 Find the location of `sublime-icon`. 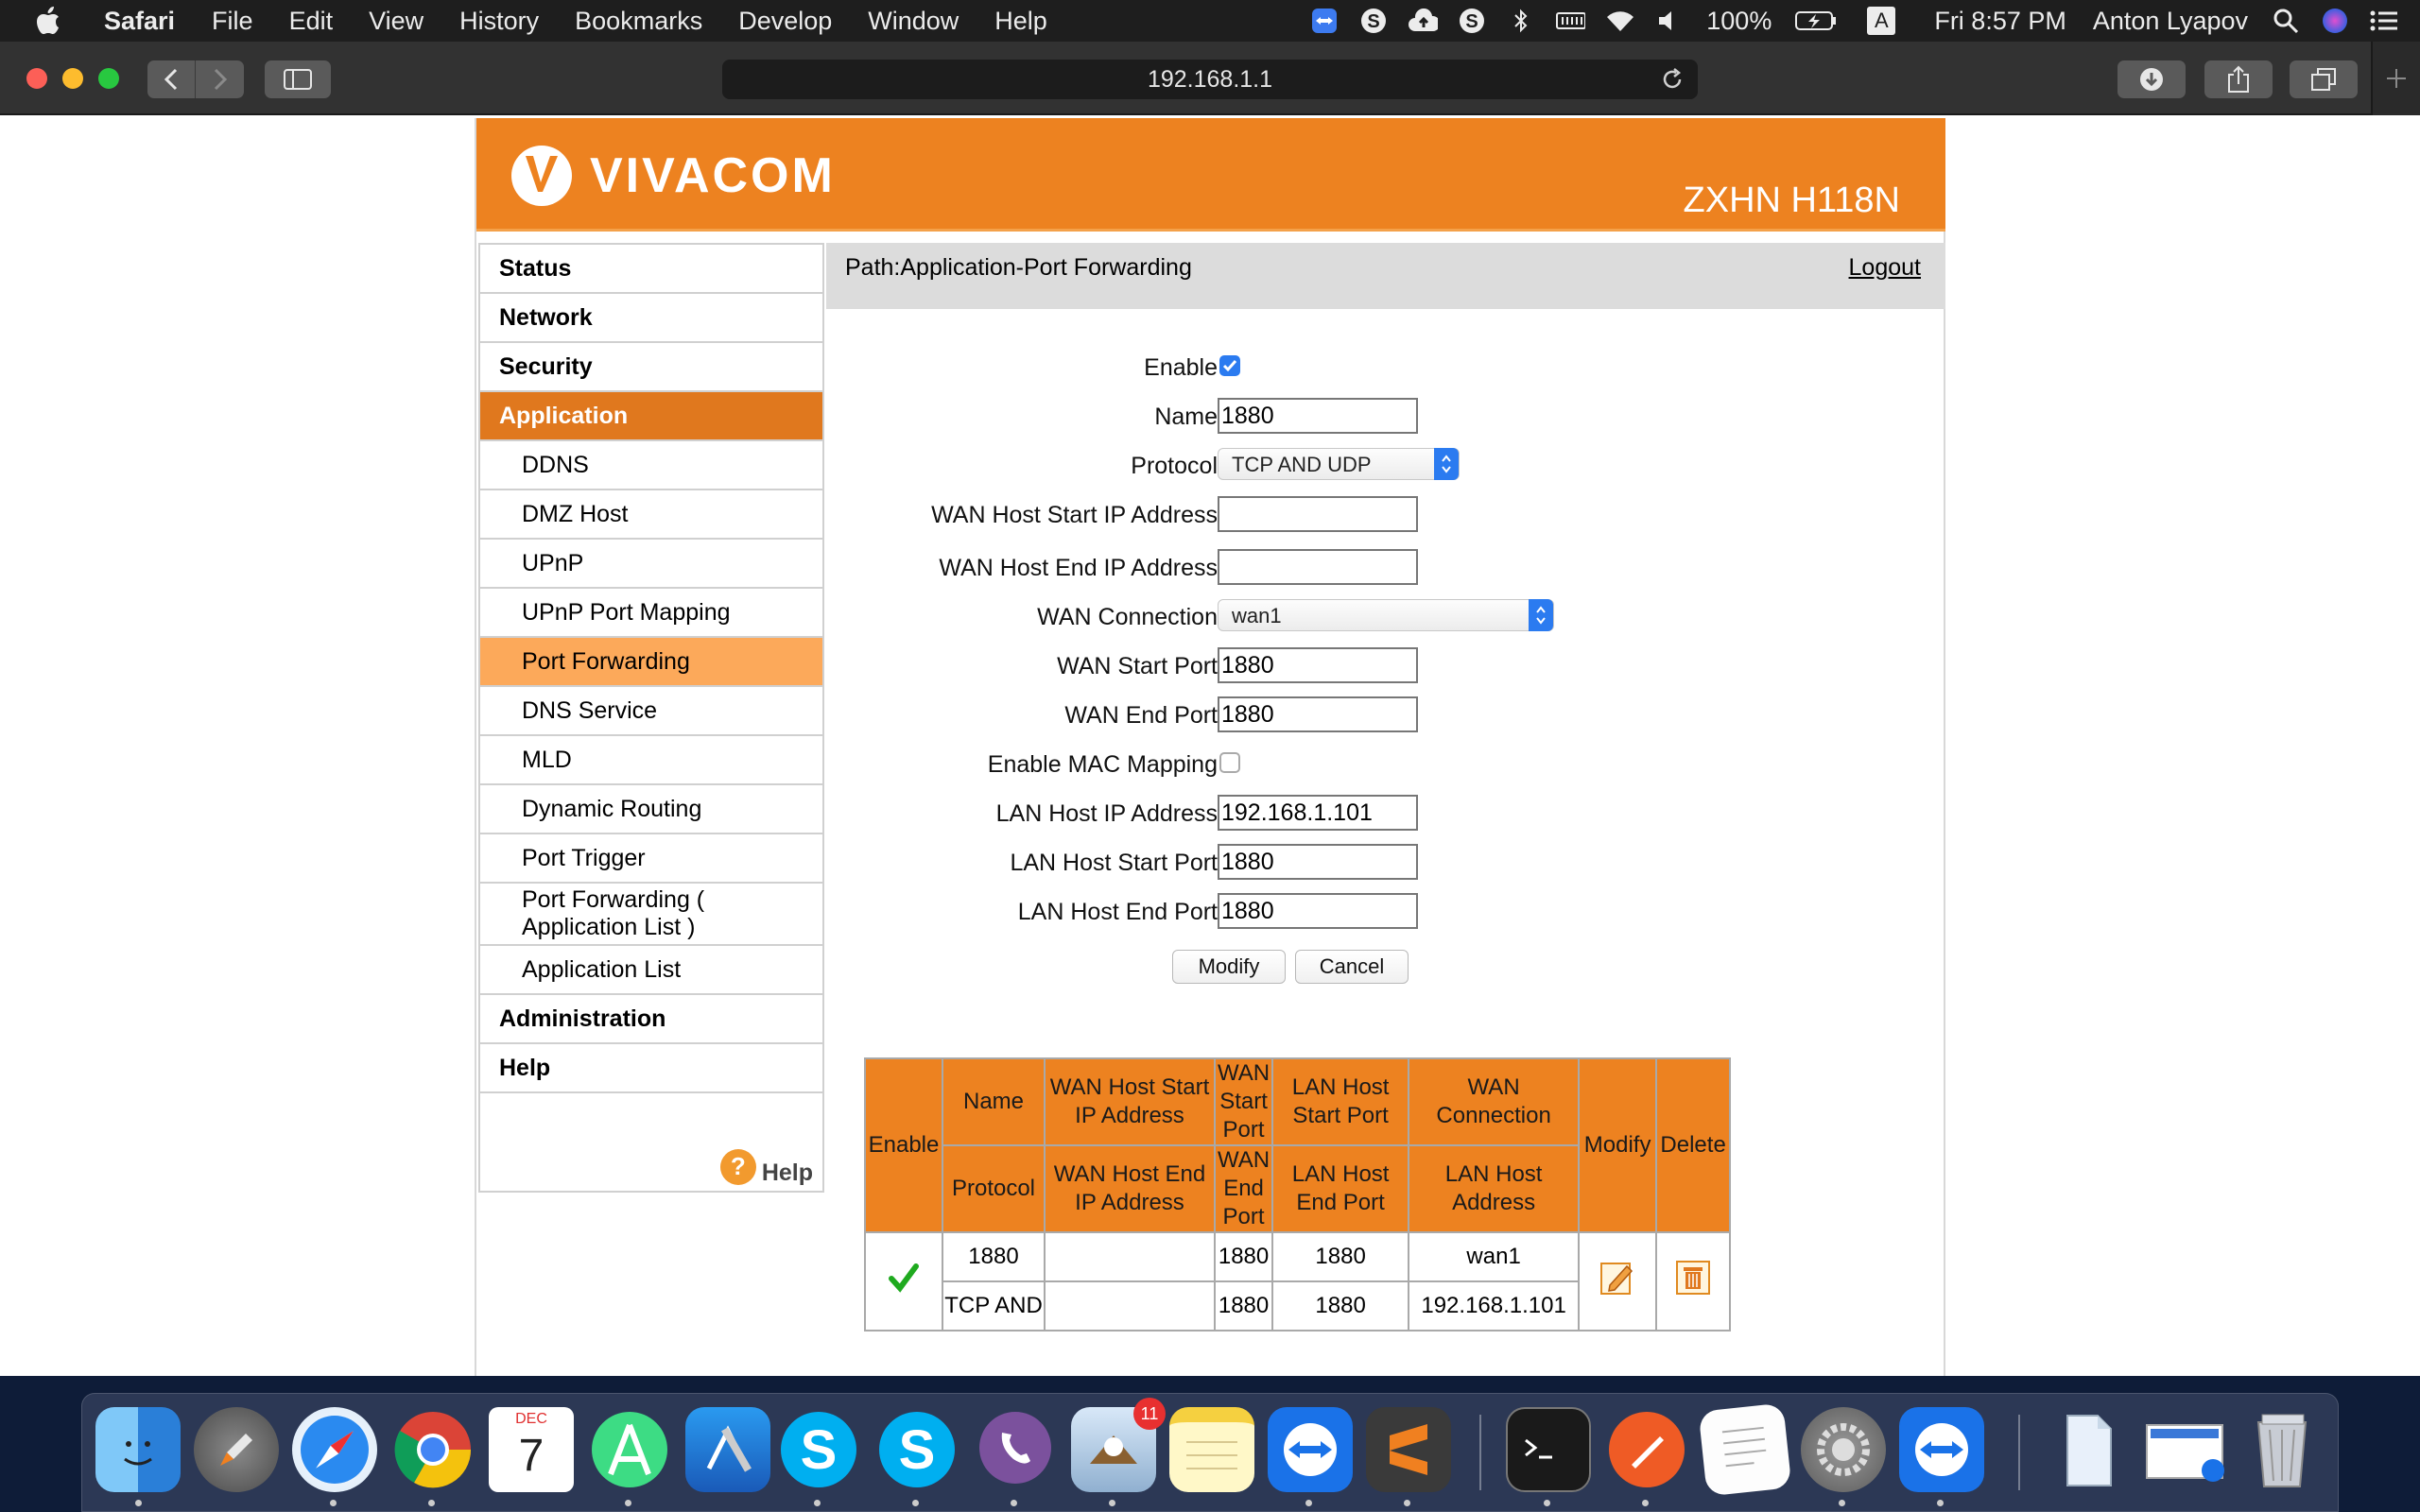

sublime-icon is located at coordinates (1409, 1449).